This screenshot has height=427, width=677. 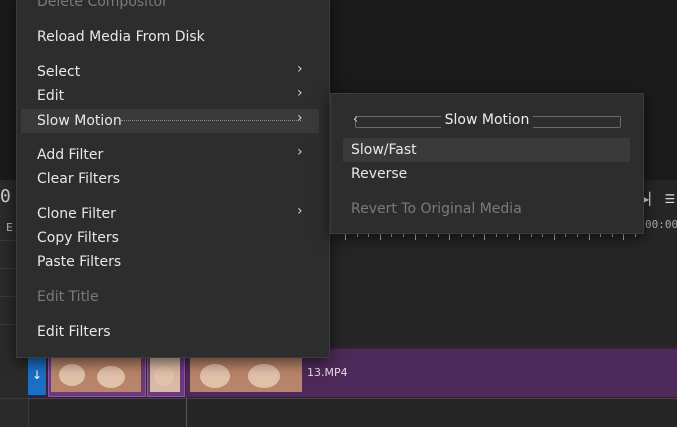 I want to click on menu-item-clone-filter: Clone Filter, so click(x=76, y=214).